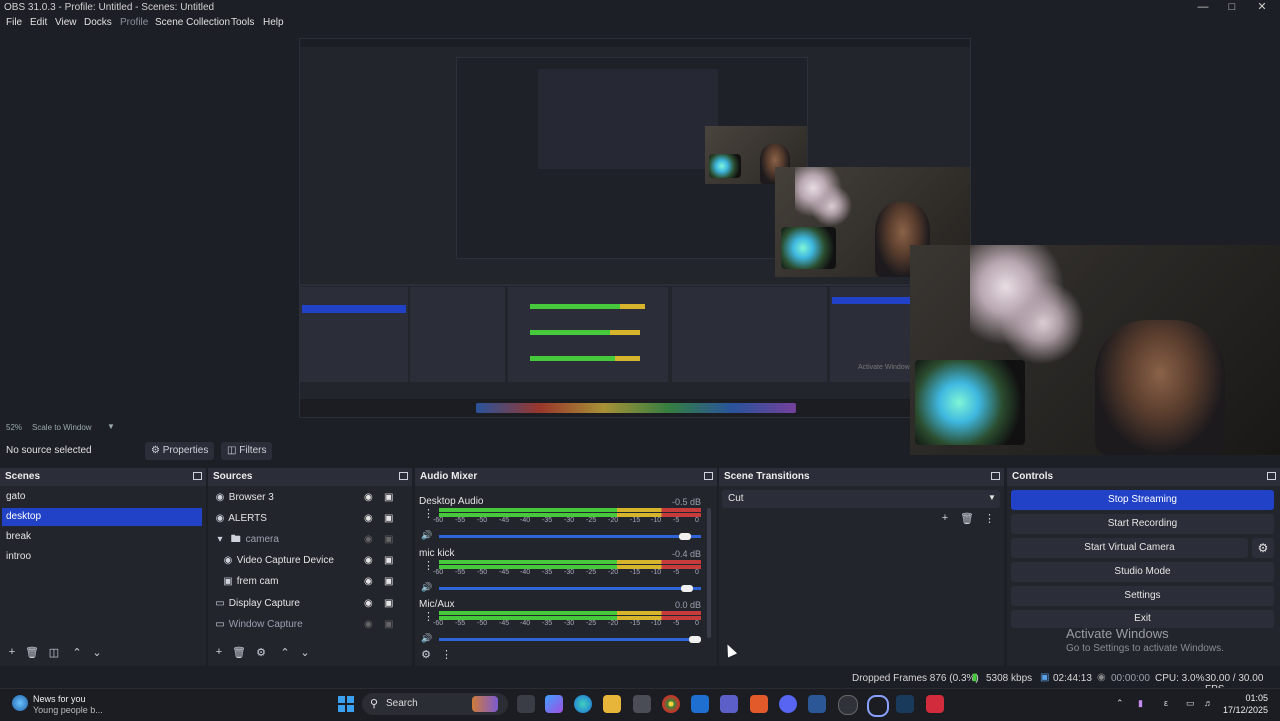 Image resolution: width=1280 pixels, height=721 pixels. I want to click on filters-button: ◫ Filters, so click(247, 451).